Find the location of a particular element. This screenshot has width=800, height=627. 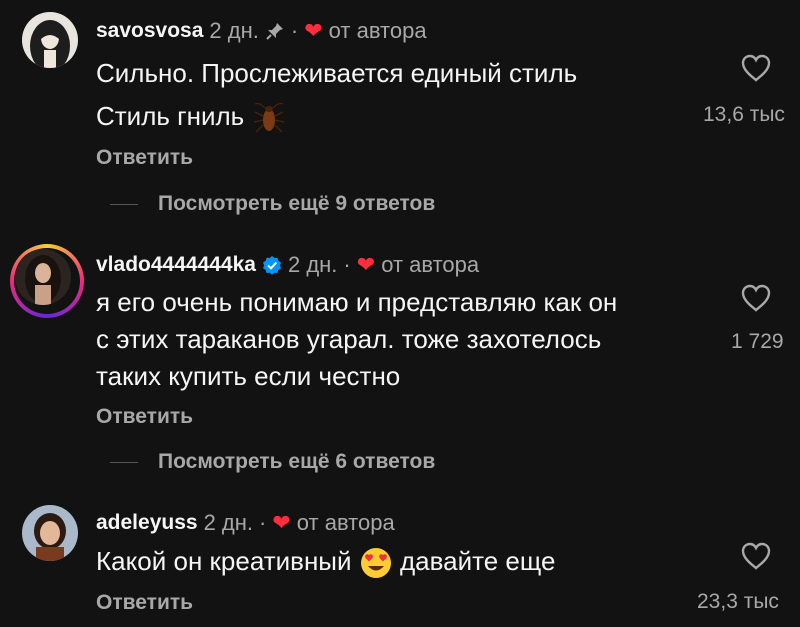

username: savosvosa is located at coordinates (149, 31).